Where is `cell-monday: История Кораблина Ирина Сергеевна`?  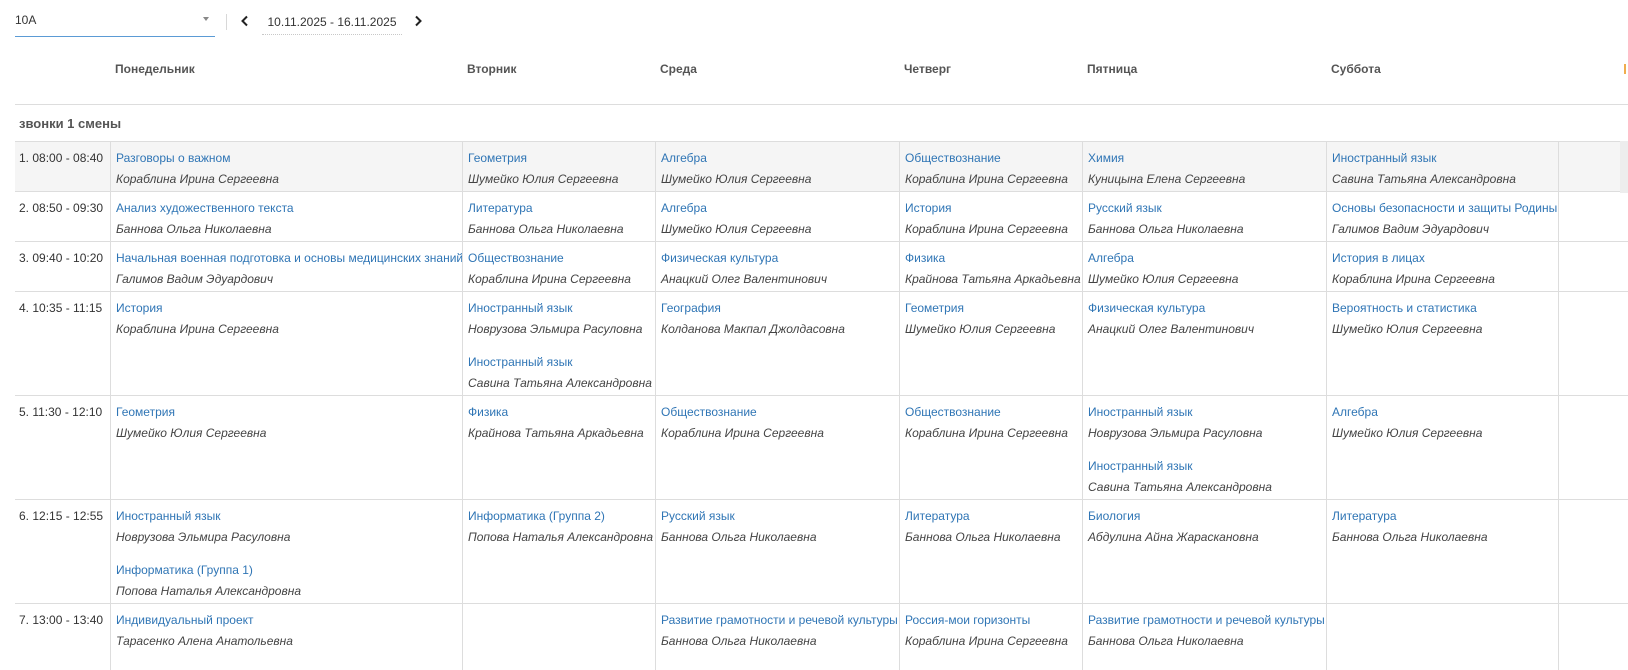
cell-monday: История Кораблина Ирина Сергеевна is located at coordinates (286, 343).